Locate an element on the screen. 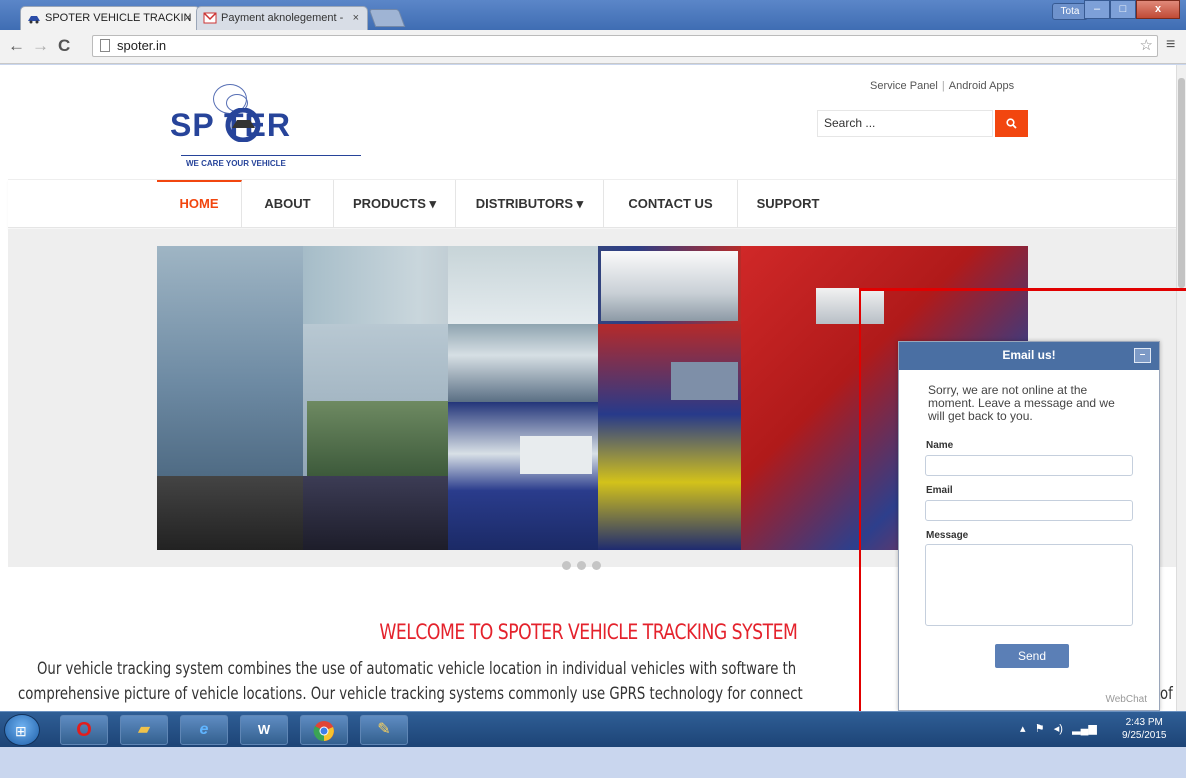 This screenshot has height=778, width=1186. tab-title: SPOTER VEHICLE TRACKIN is located at coordinates (118, 18).